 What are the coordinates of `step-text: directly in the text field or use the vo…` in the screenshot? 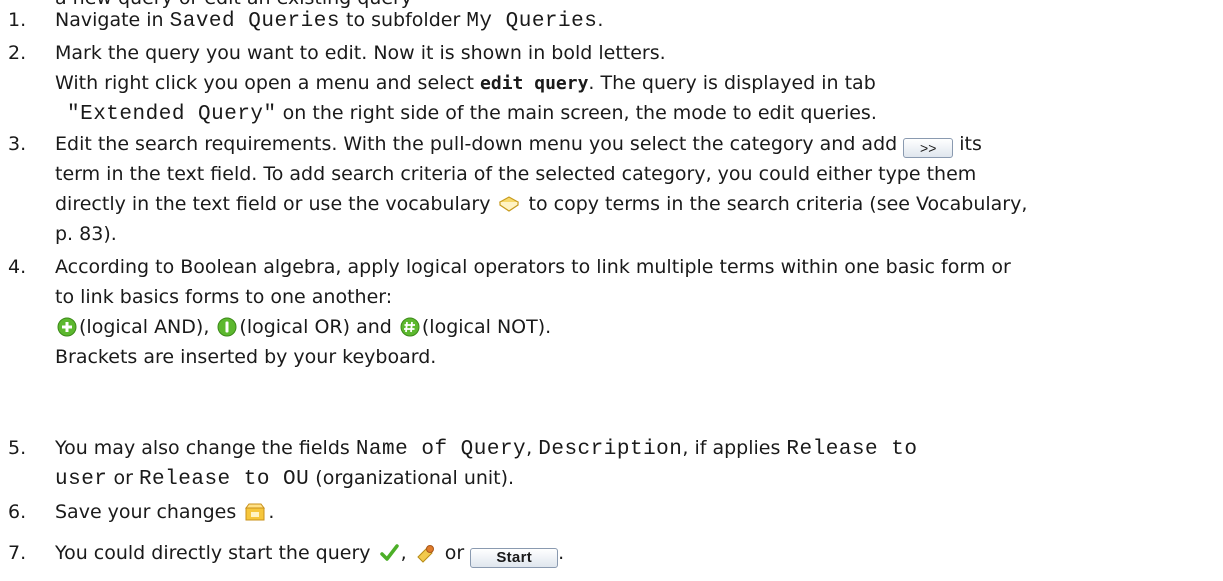 It's located at (276, 204).